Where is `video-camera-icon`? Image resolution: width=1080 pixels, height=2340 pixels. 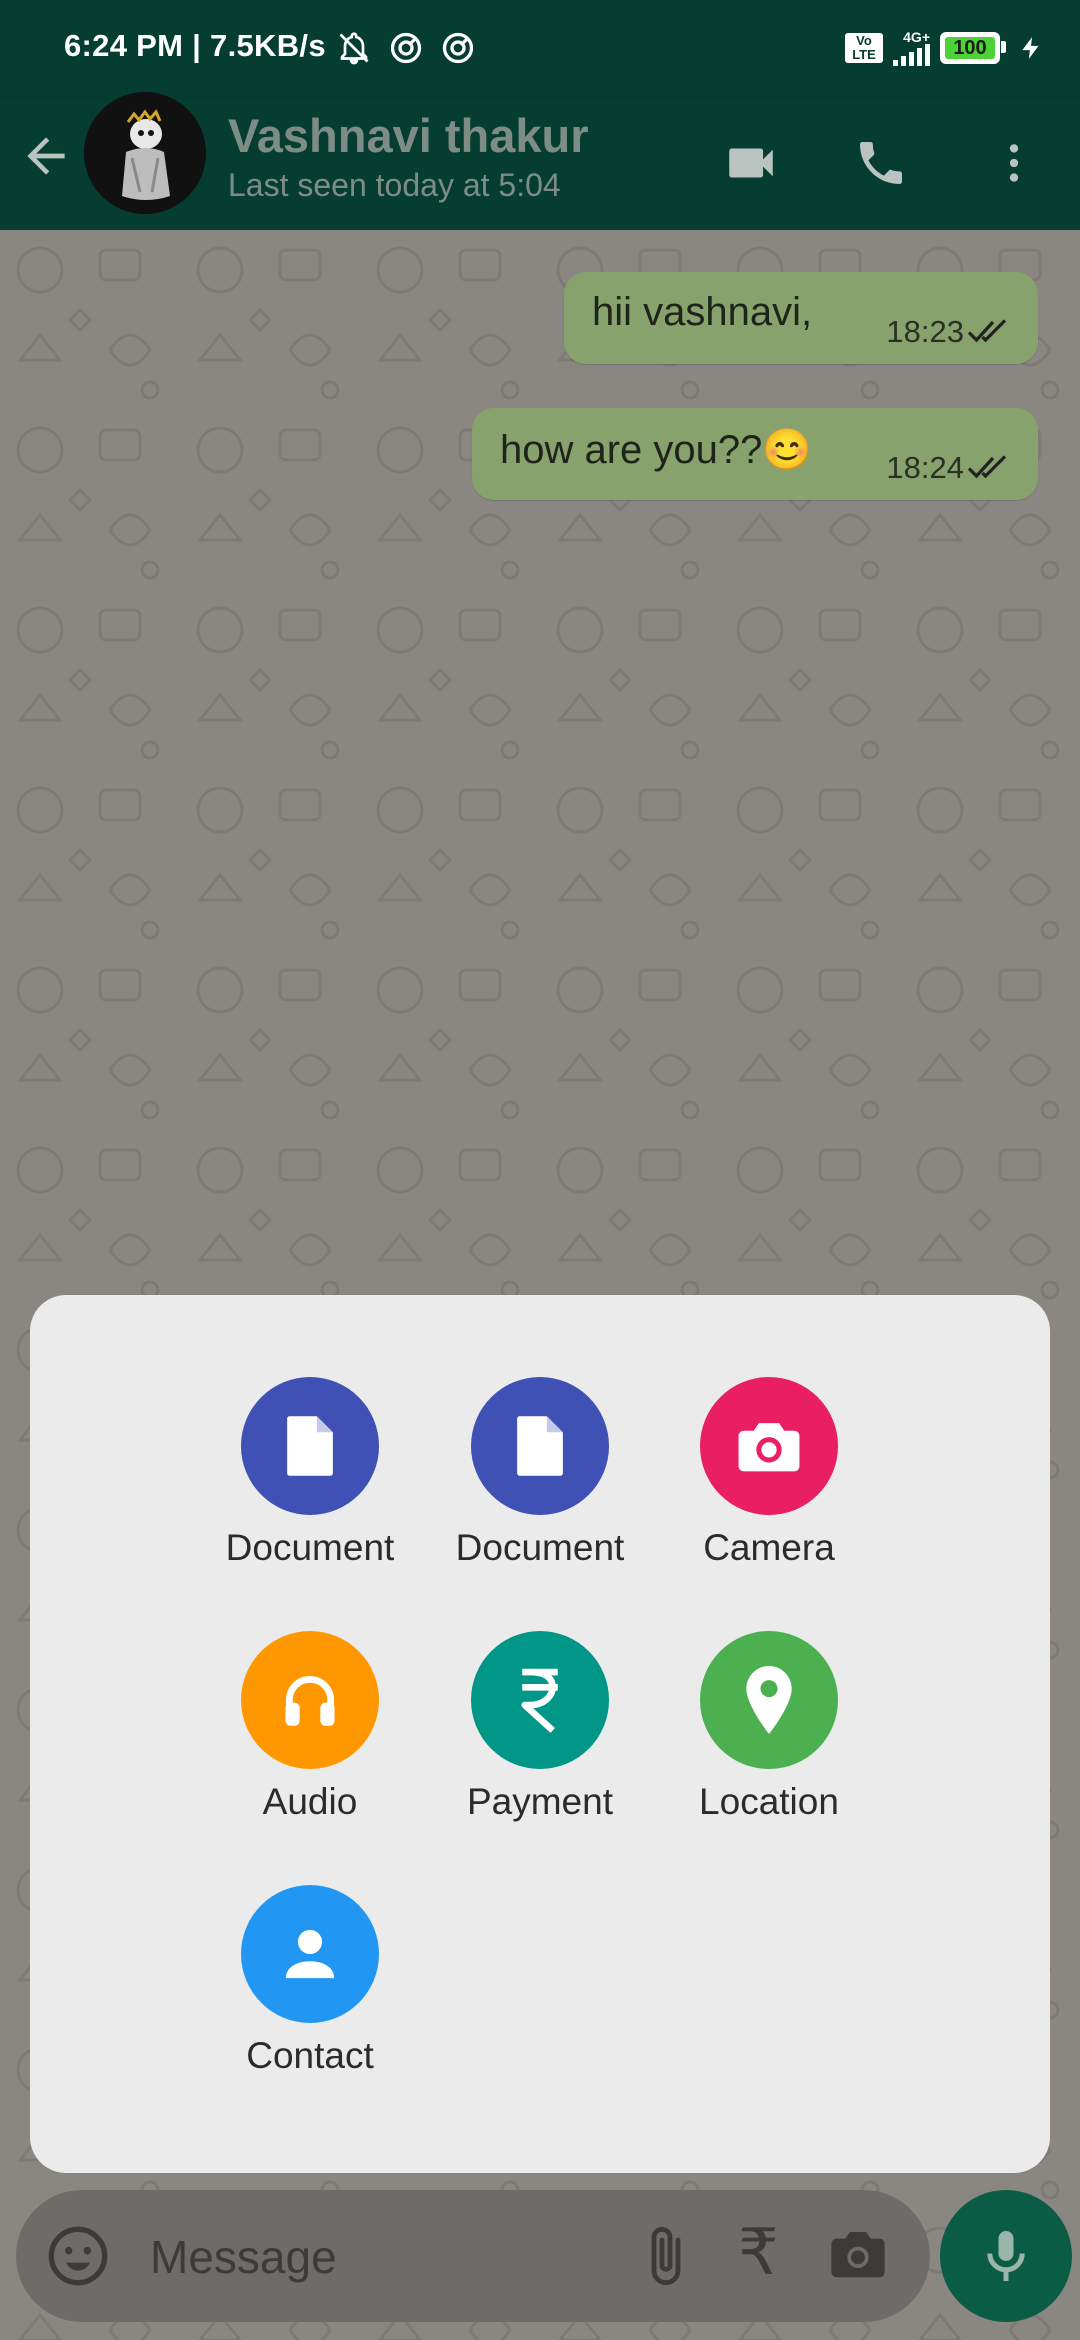 video-camera-icon is located at coordinates (751, 163).